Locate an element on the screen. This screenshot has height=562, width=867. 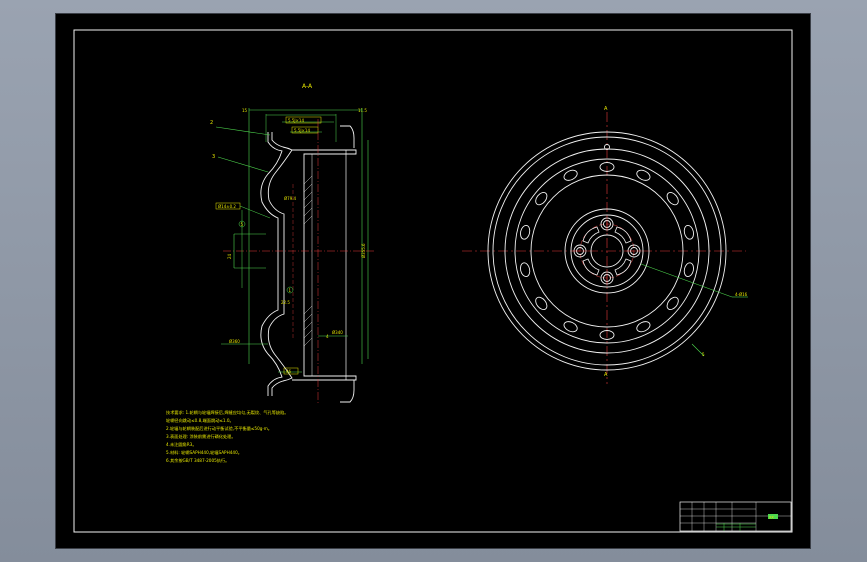
note-line-6: 5.材料: 轮辋SAPH440,轮辐SAPH440。 is located at coordinates (204, 452).